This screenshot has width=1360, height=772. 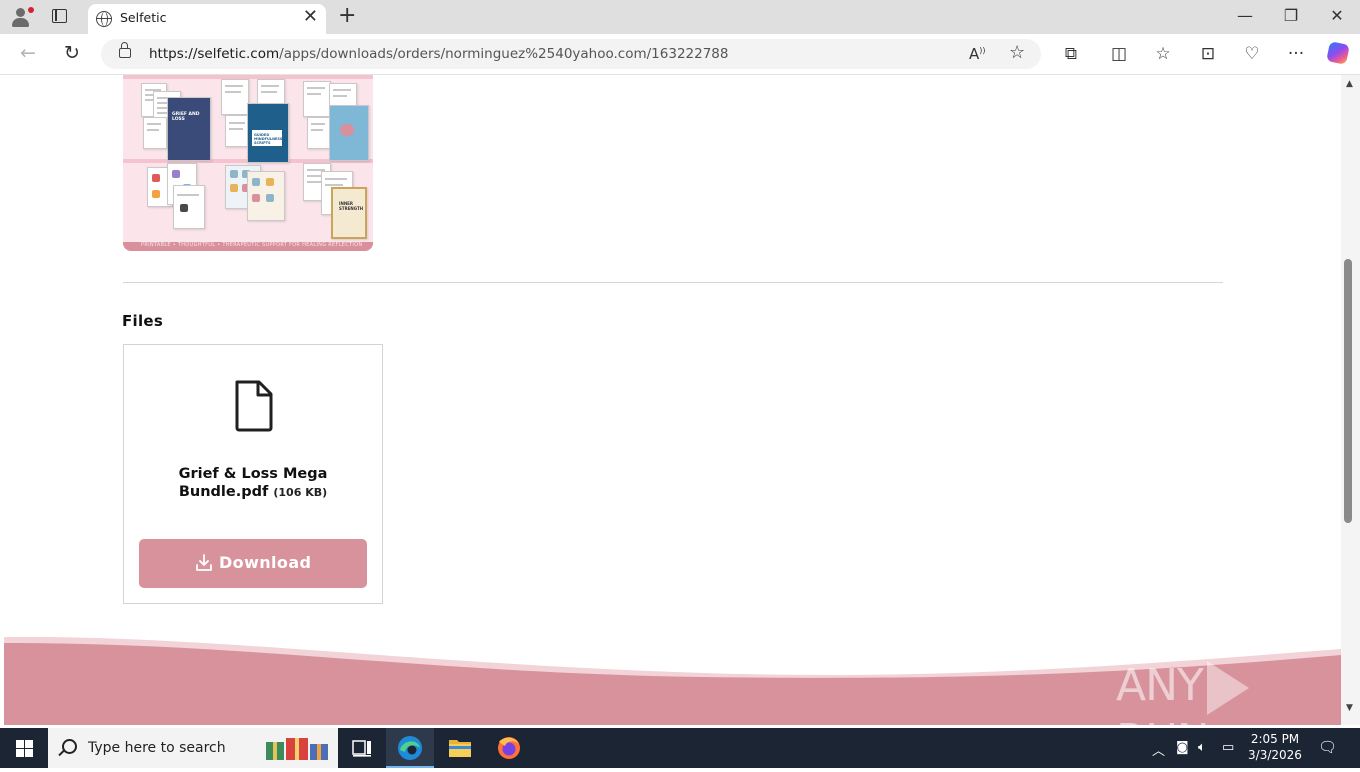 What do you see at coordinates (69, 746) in the screenshot?
I see `search-icon` at bounding box center [69, 746].